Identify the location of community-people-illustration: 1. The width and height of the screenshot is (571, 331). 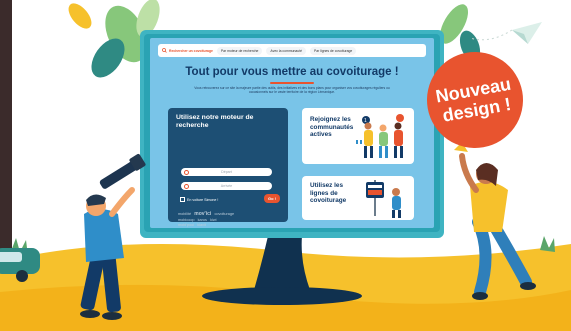
(380, 136).